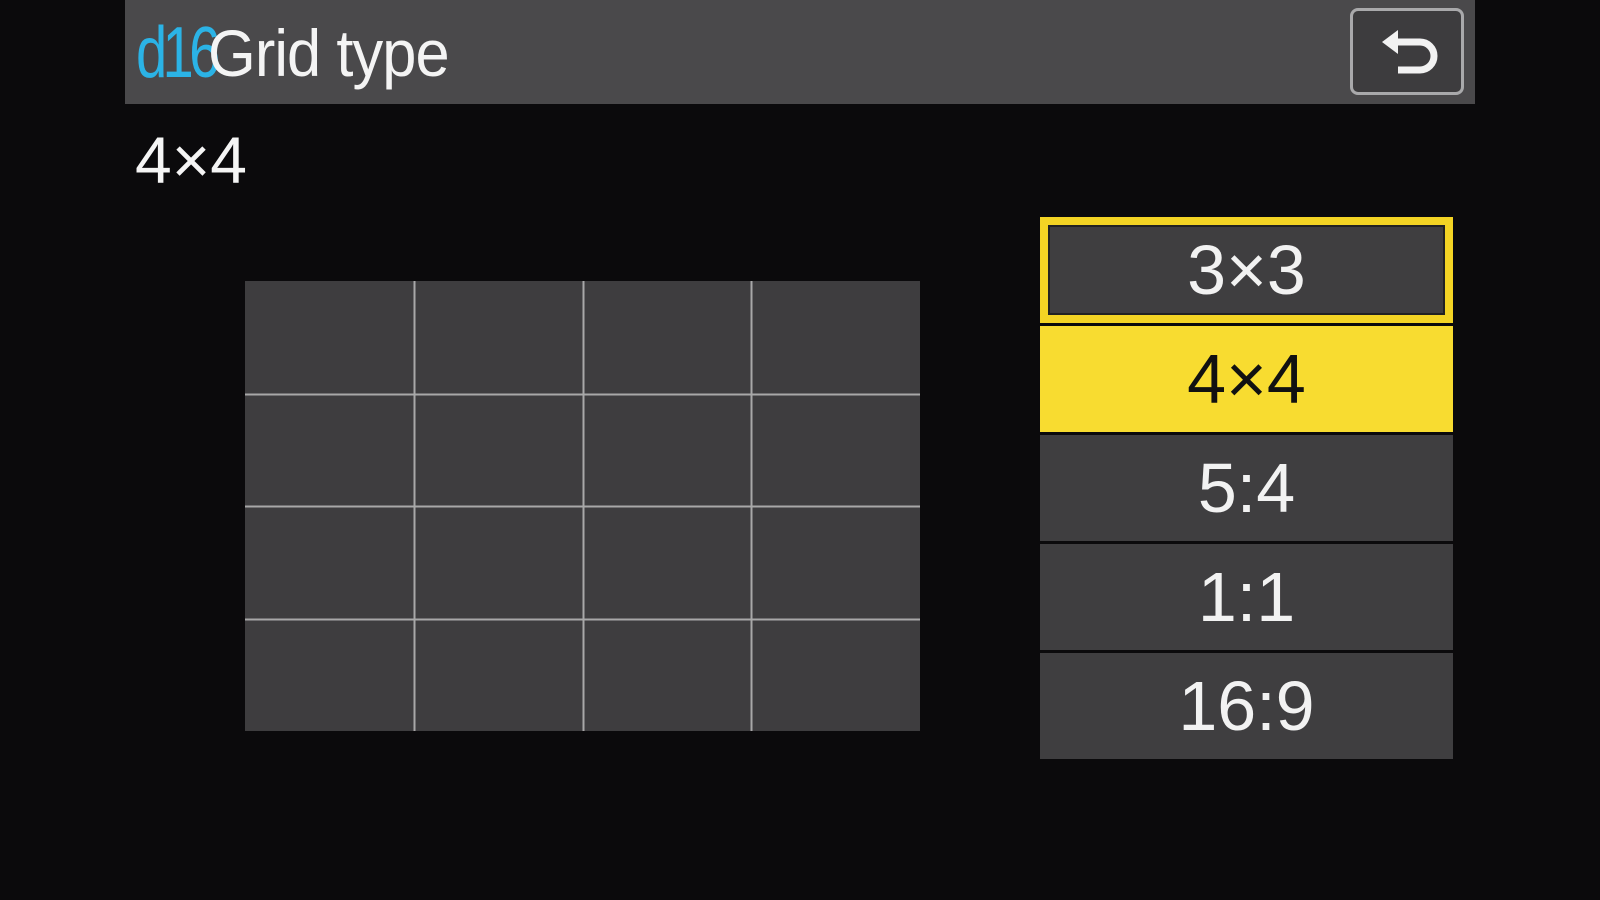 This screenshot has width=1600, height=900. I want to click on back-arrow-icon, so click(1410, 52).